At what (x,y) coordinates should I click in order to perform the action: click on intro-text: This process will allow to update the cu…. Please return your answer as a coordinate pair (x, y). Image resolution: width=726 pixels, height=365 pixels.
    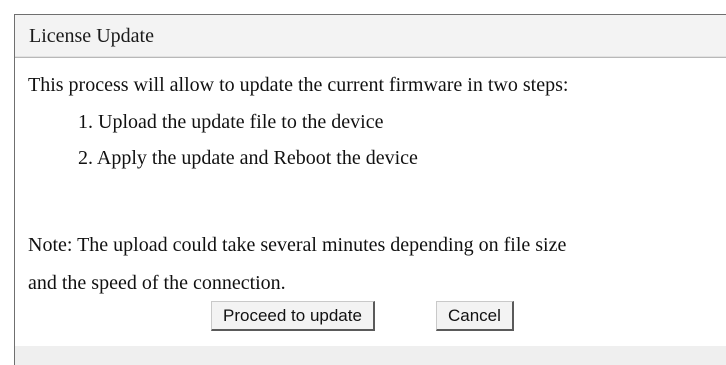
    Looking at the image, I should click on (298, 85).